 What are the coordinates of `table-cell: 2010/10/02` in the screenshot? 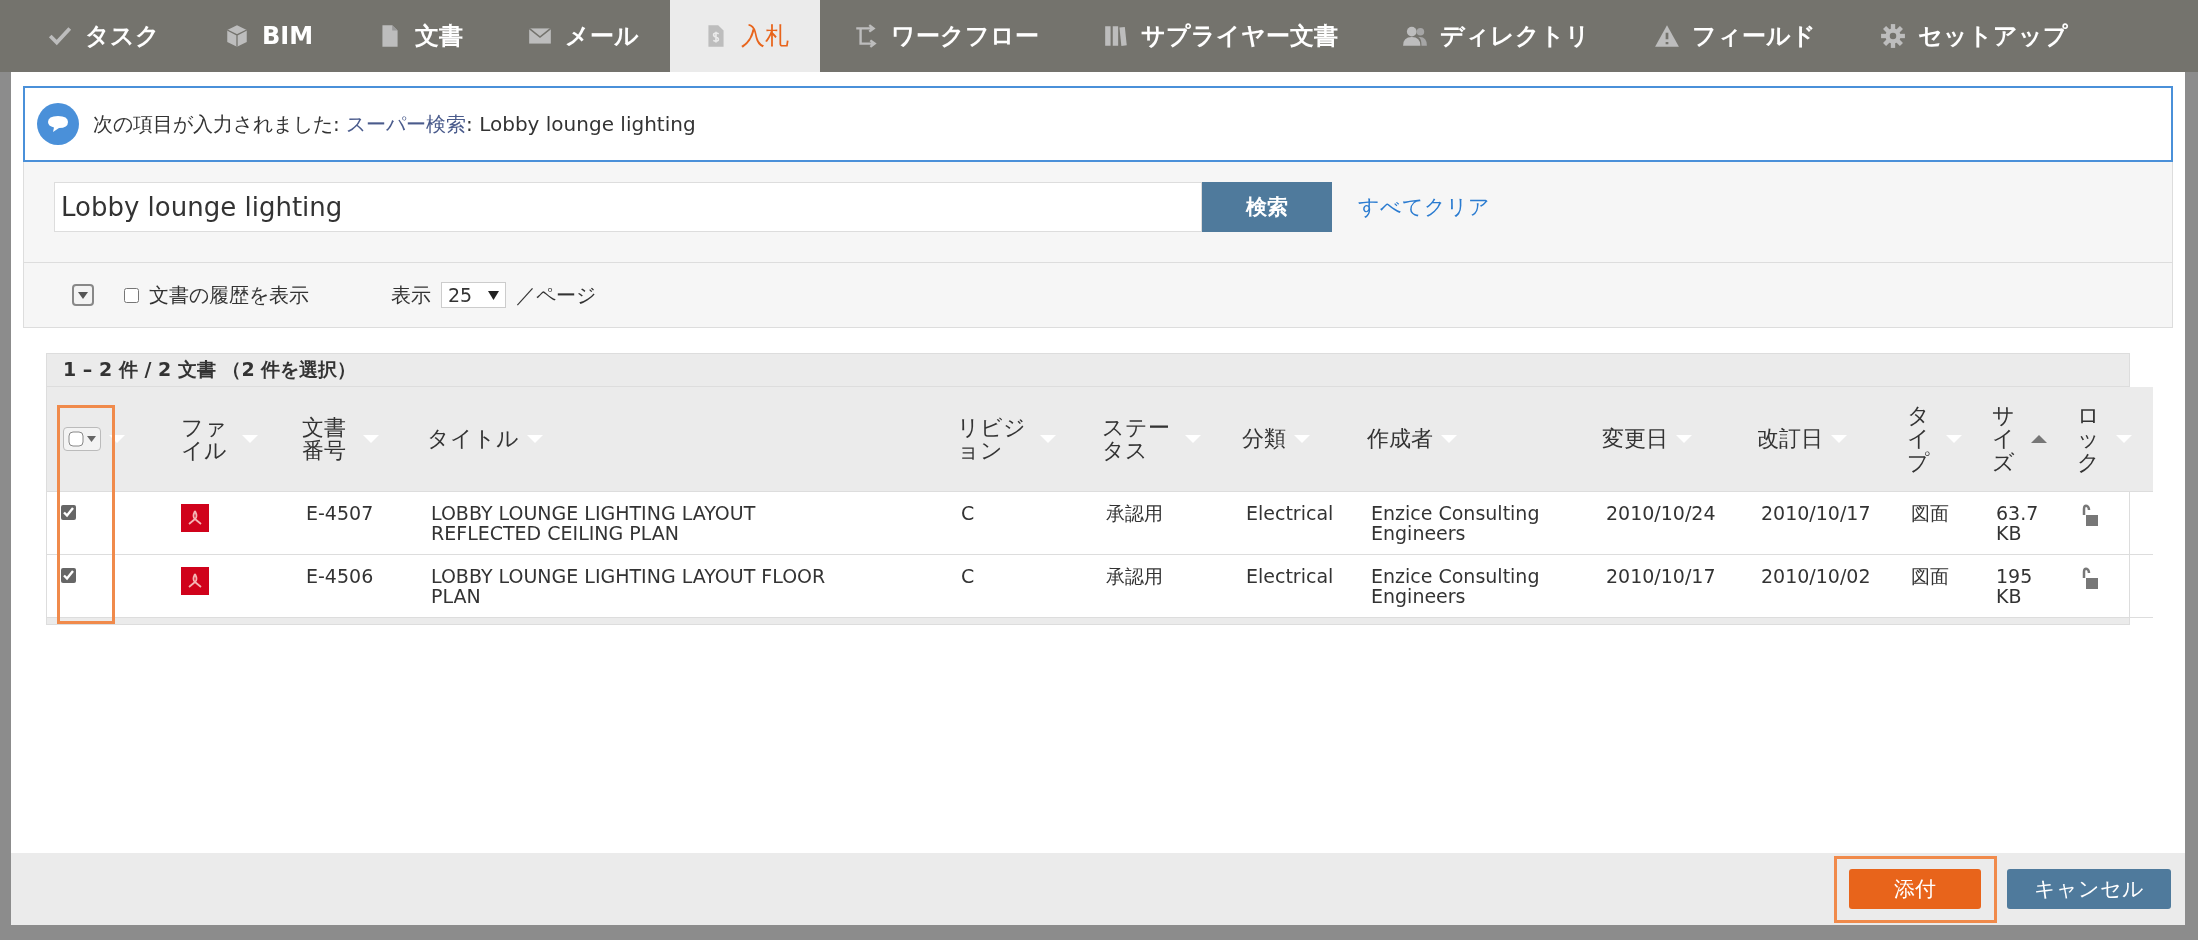 It's located at (1816, 575).